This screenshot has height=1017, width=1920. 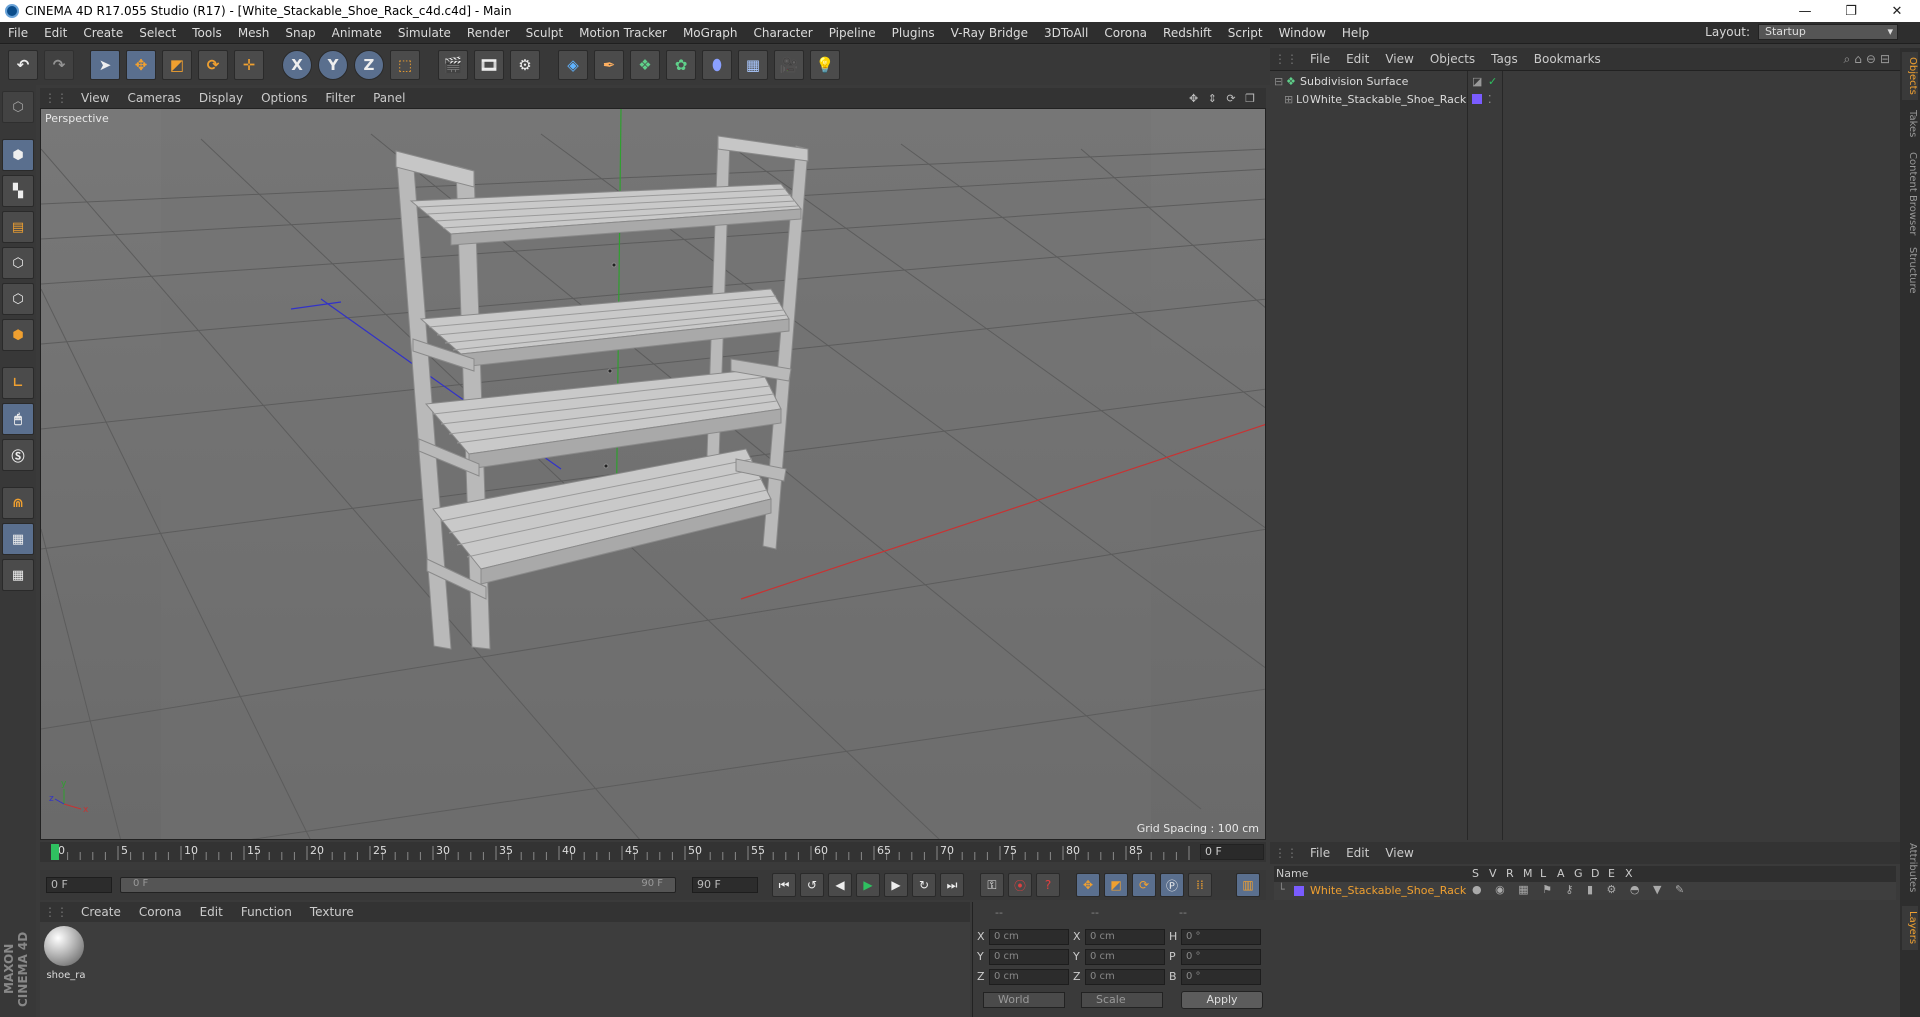 I want to click on tweak-mode-button: 🖱, so click(x=18, y=419).